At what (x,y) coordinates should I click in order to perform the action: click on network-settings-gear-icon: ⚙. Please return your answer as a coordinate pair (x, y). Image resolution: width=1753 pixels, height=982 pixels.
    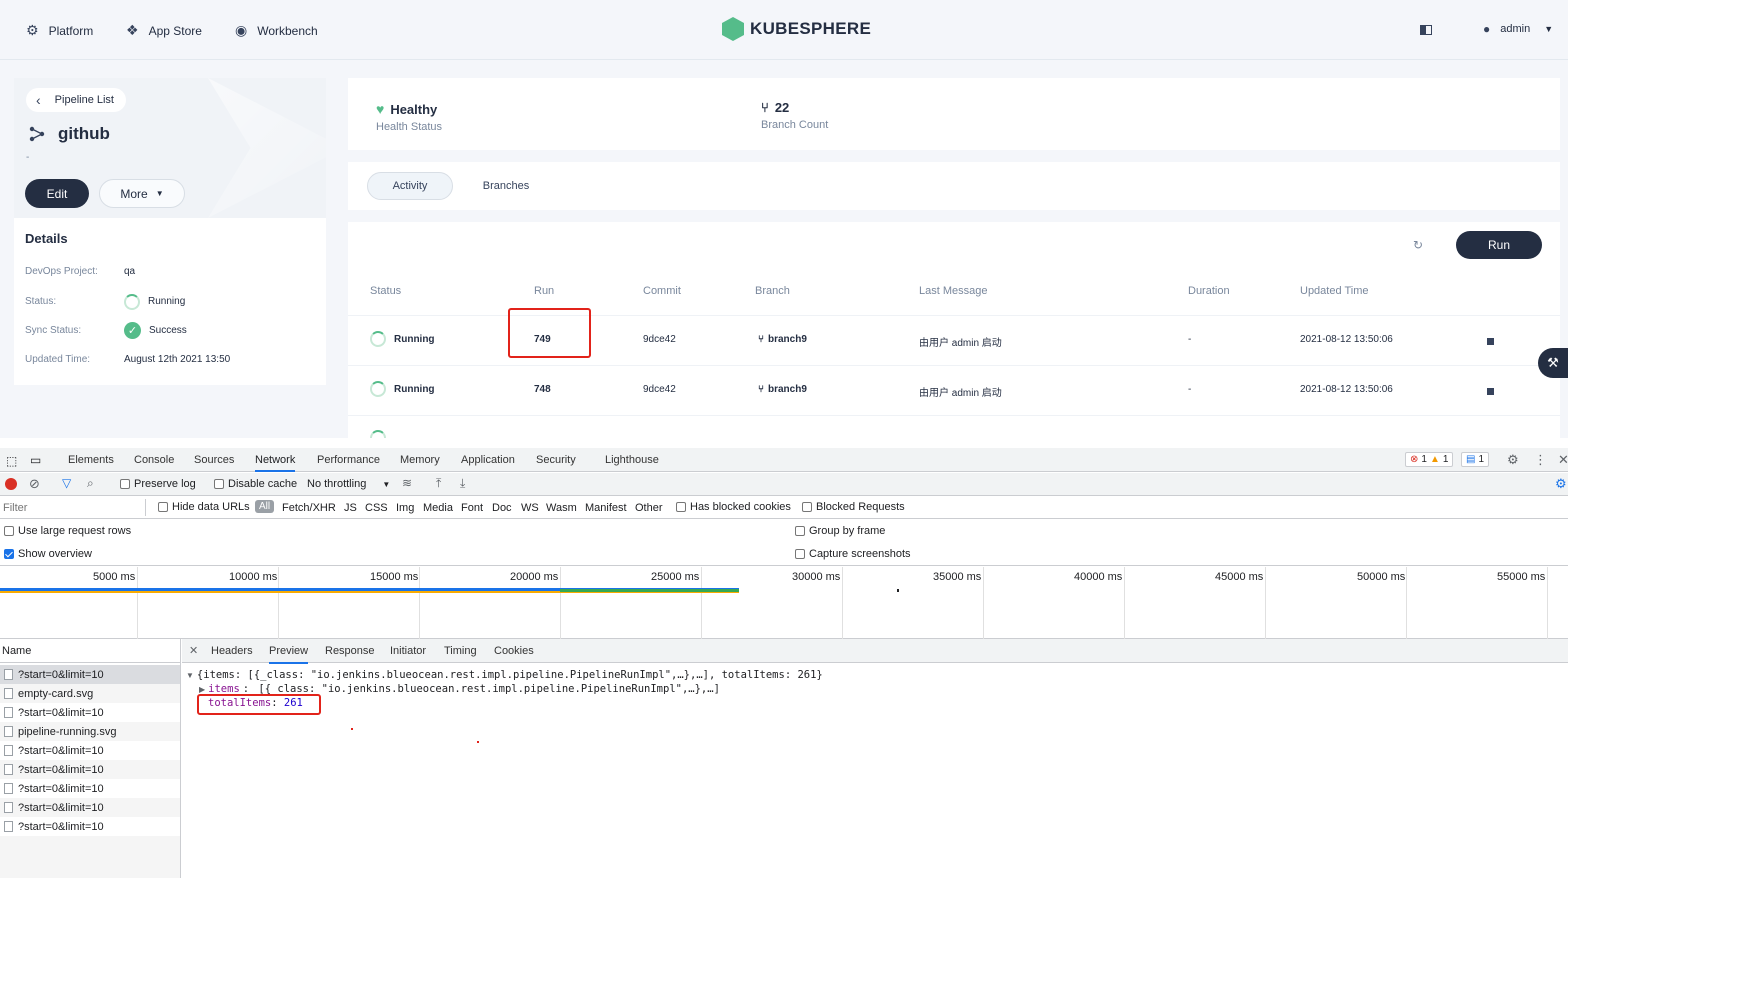
    Looking at the image, I should click on (1561, 484).